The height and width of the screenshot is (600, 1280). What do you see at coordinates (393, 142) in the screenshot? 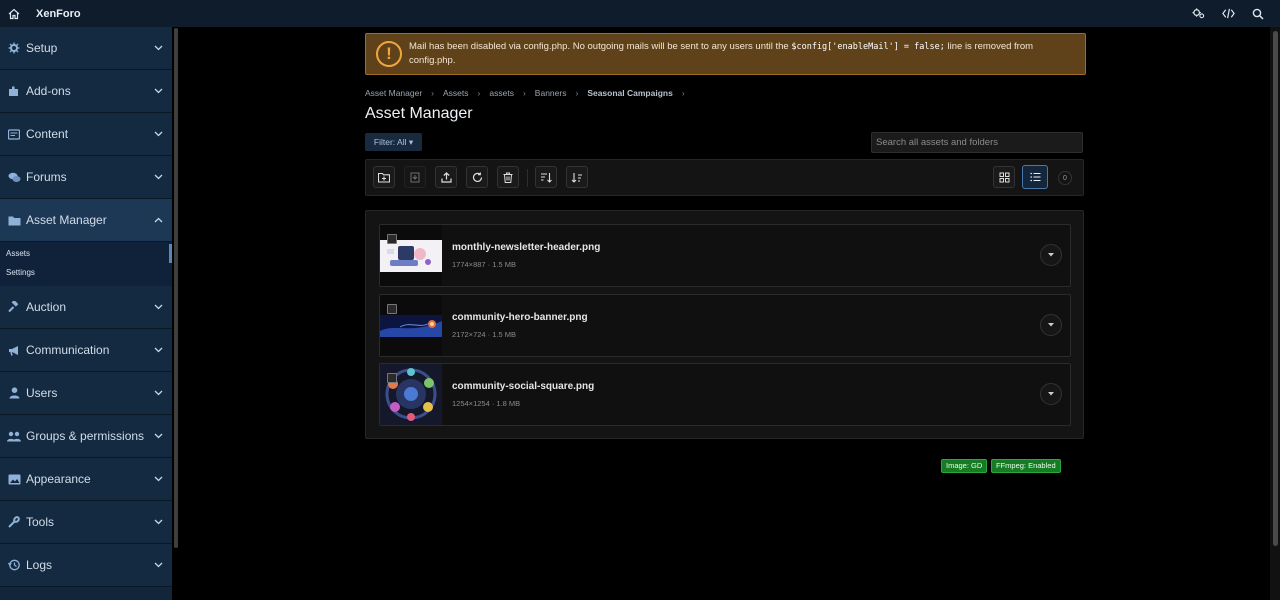
I see `filter-button: Filter: All ▾` at bounding box center [393, 142].